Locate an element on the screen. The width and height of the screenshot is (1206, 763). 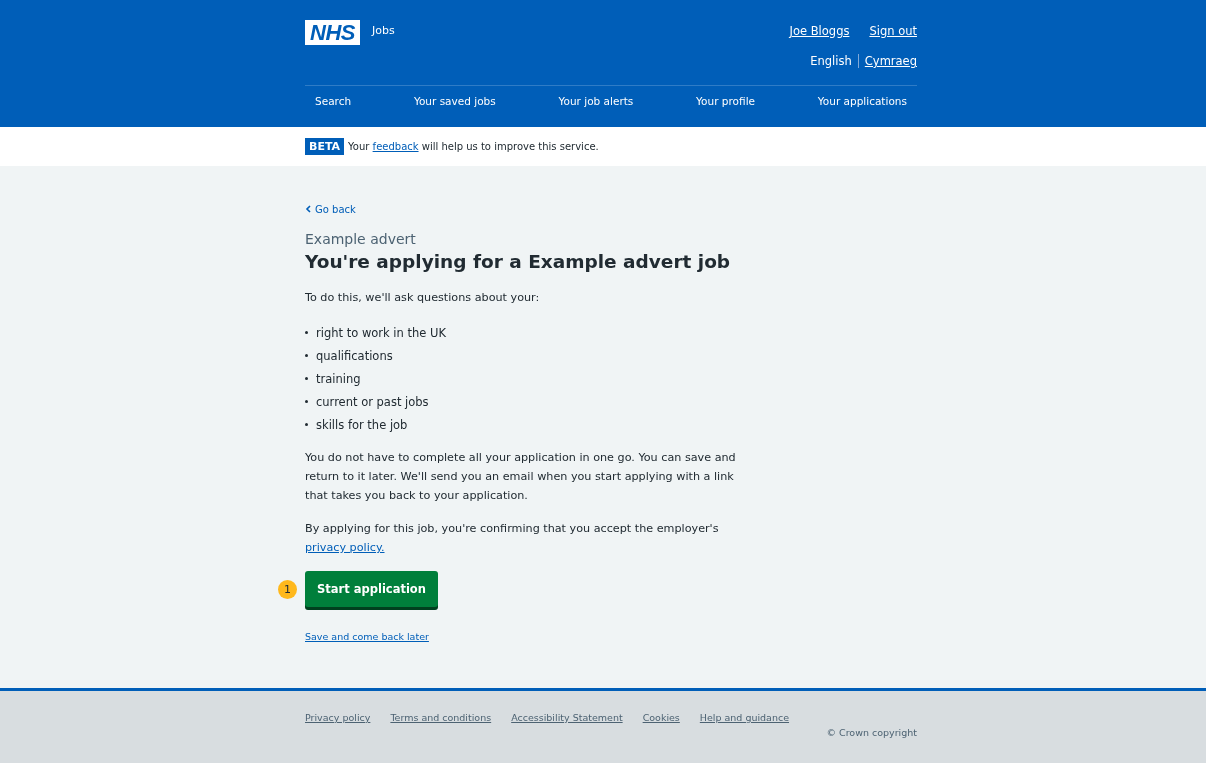
nav-link: Your saved jobs is located at coordinates (454, 101).